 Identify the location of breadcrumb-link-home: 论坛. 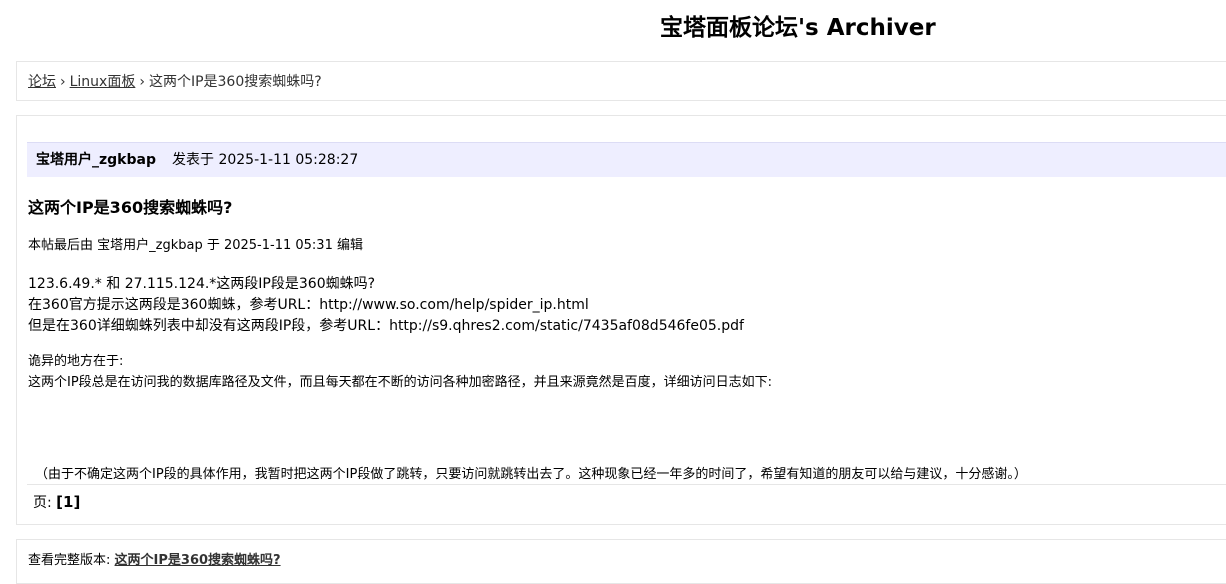
(42, 82).